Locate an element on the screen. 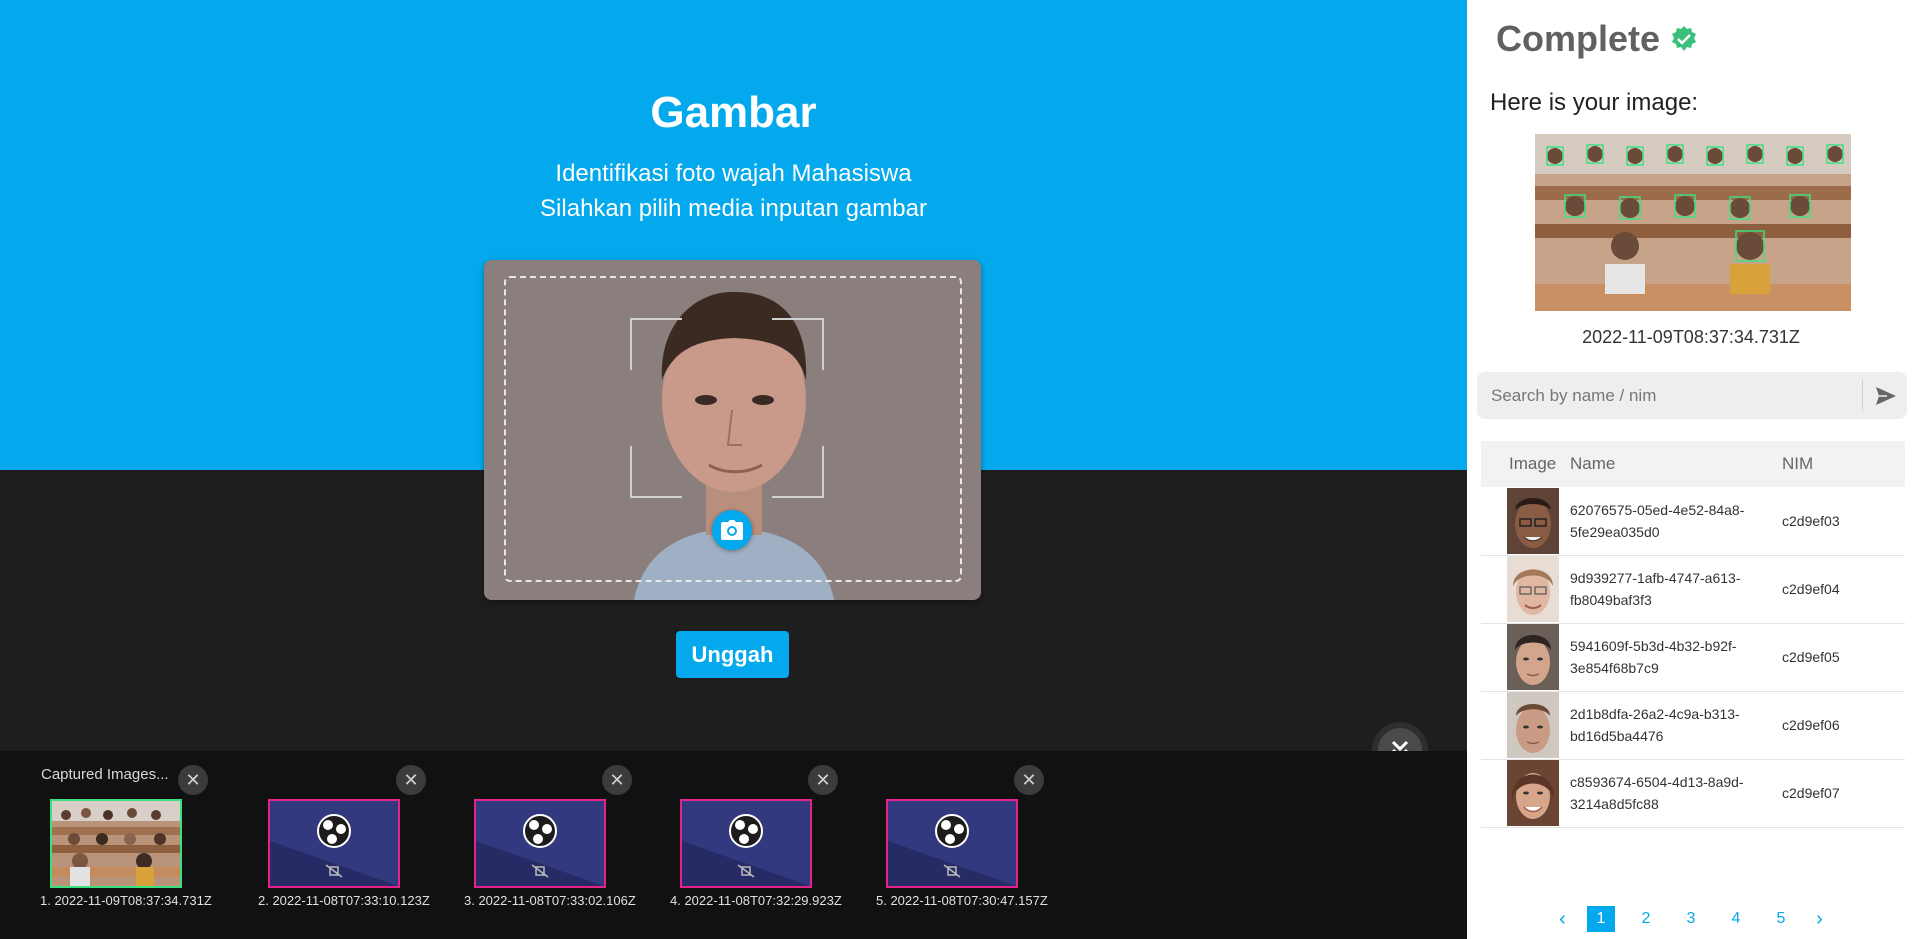  nim-cell: c2d9ef04 is located at coordinates (1811, 589).